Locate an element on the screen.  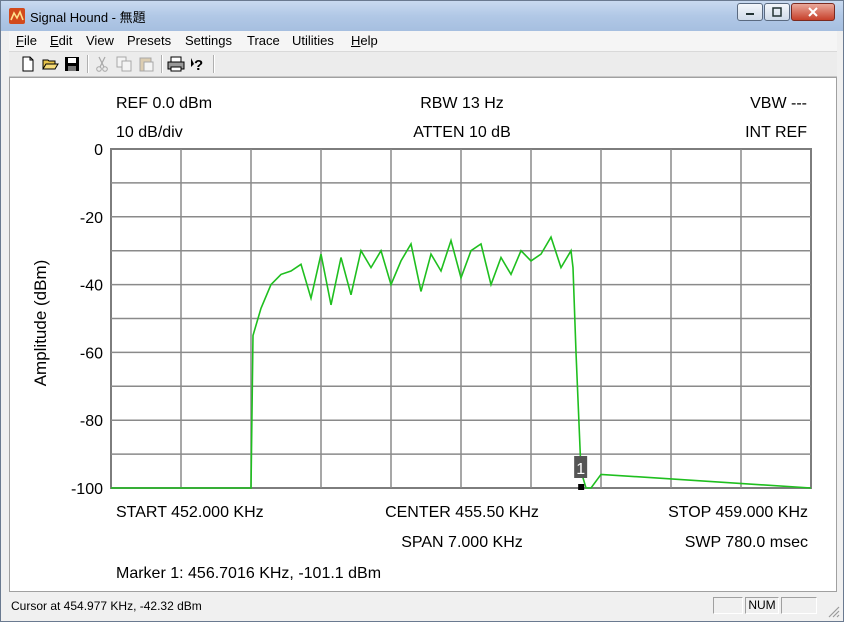
cut-icon is located at coordinates (102, 64).